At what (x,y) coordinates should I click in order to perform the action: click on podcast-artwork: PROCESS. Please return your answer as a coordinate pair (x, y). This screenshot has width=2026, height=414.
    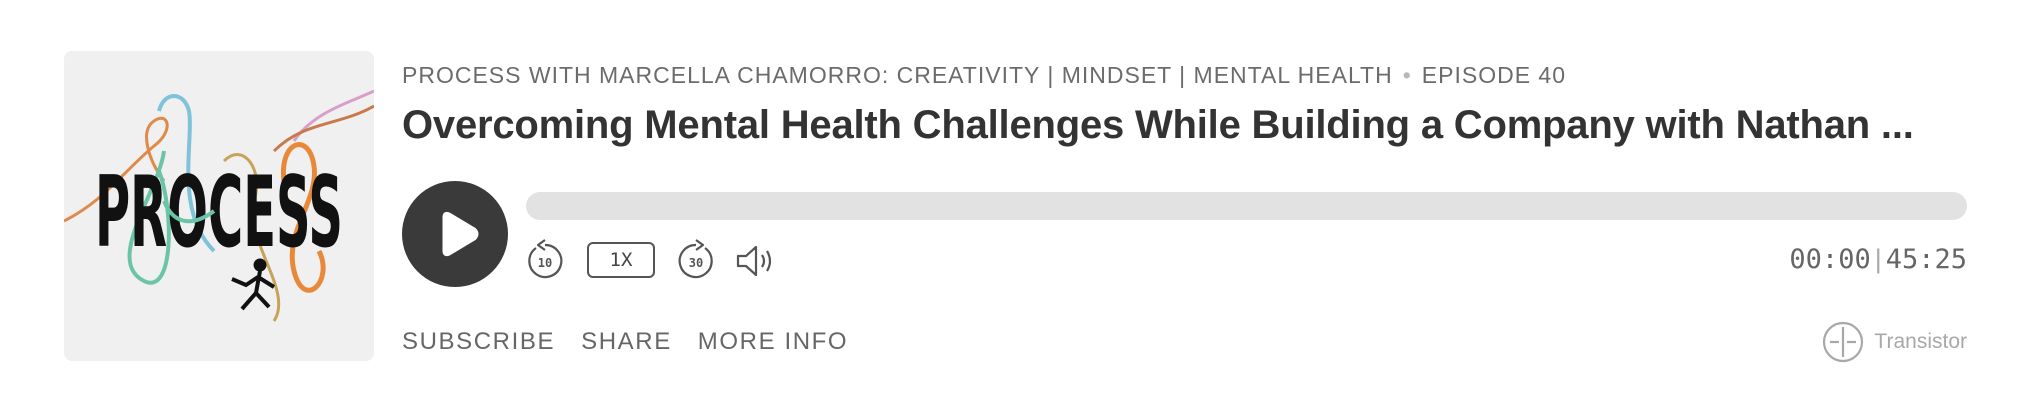
    Looking at the image, I should click on (219, 206).